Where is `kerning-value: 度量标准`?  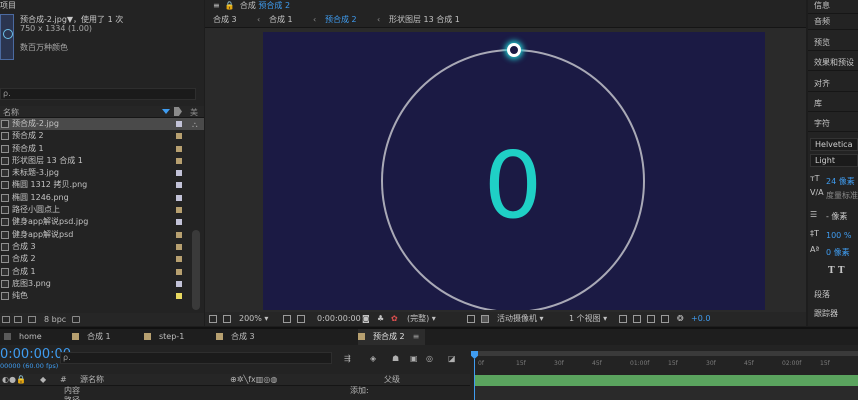
kerning-value: 度量标准 is located at coordinates (842, 195).